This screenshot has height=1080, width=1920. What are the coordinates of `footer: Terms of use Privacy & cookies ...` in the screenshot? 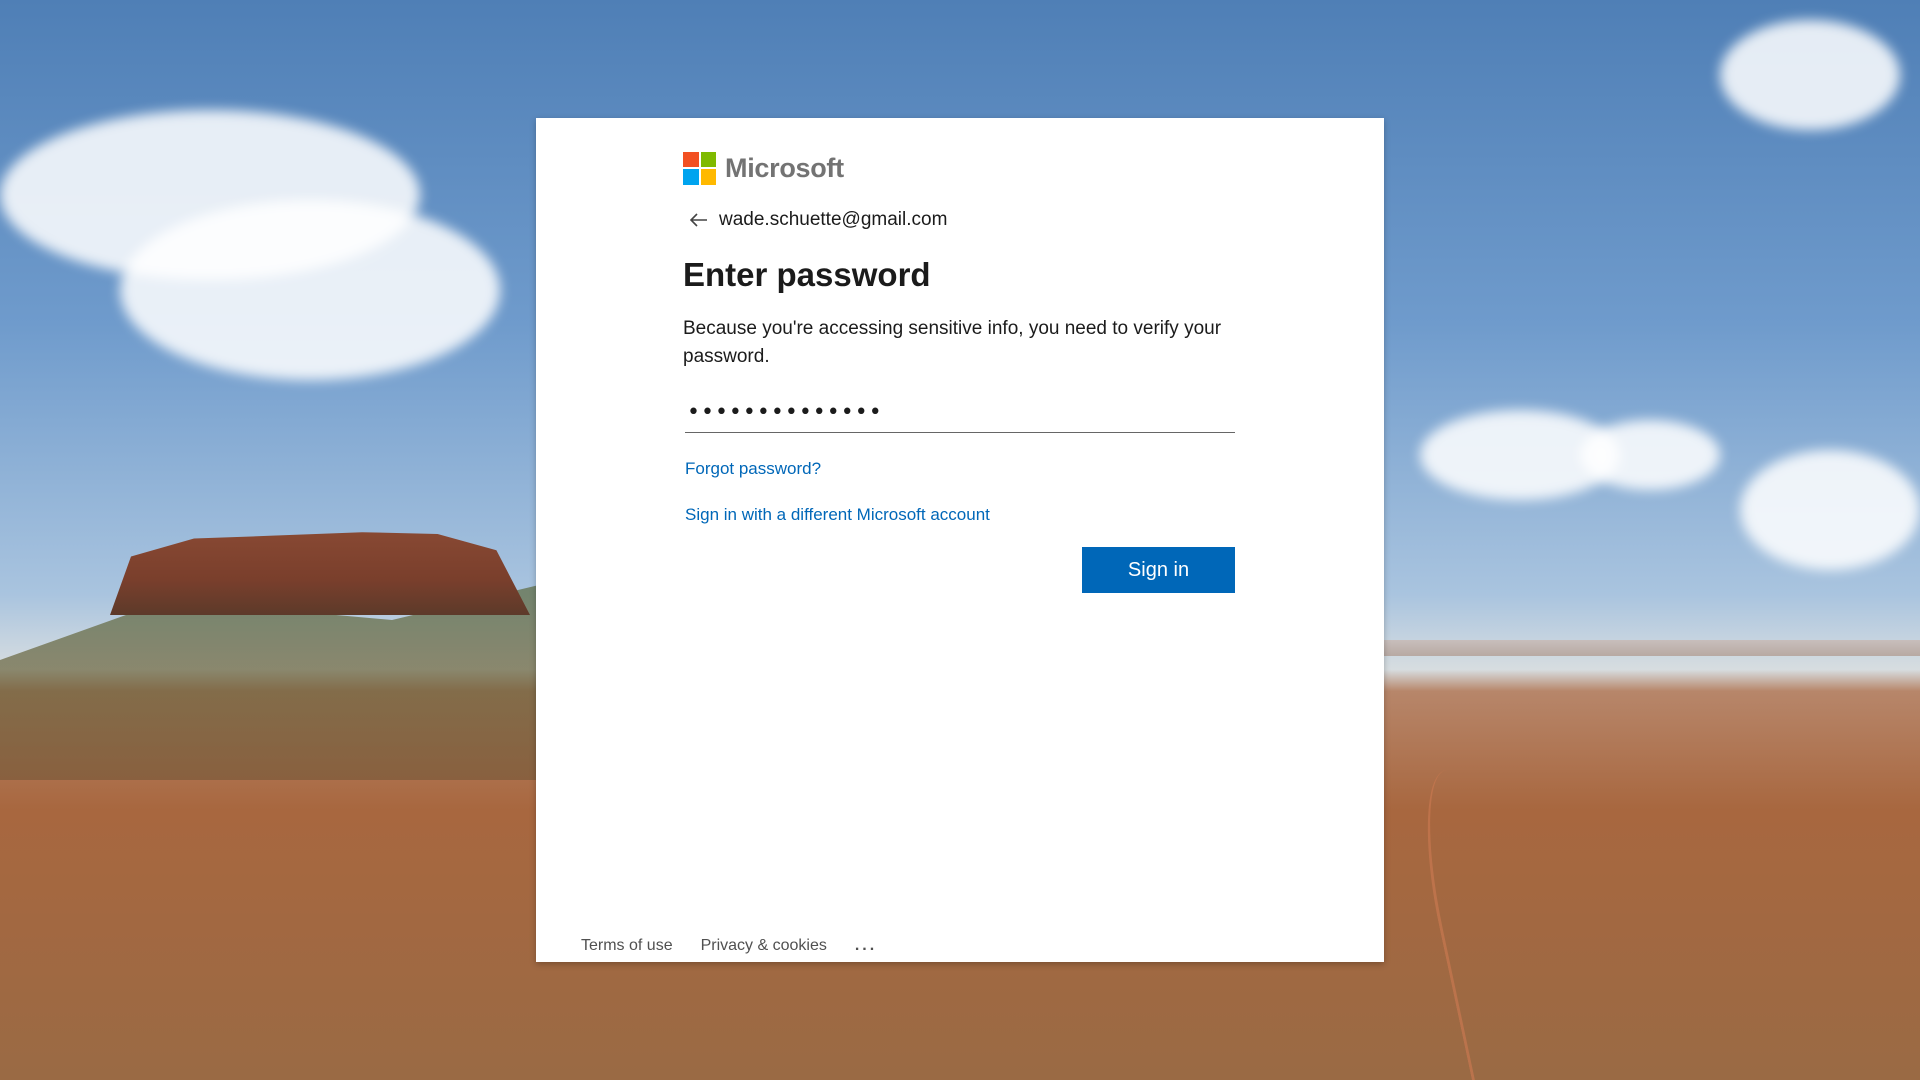 It's located at (729, 946).